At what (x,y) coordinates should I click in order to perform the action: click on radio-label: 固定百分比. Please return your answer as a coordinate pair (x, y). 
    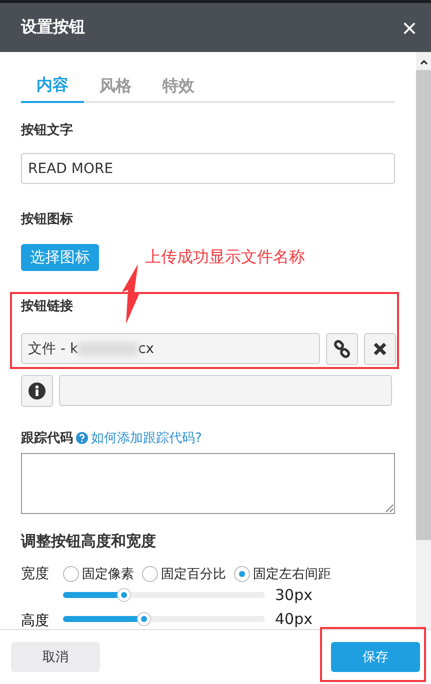
    Looking at the image, I should click on (193, 574).